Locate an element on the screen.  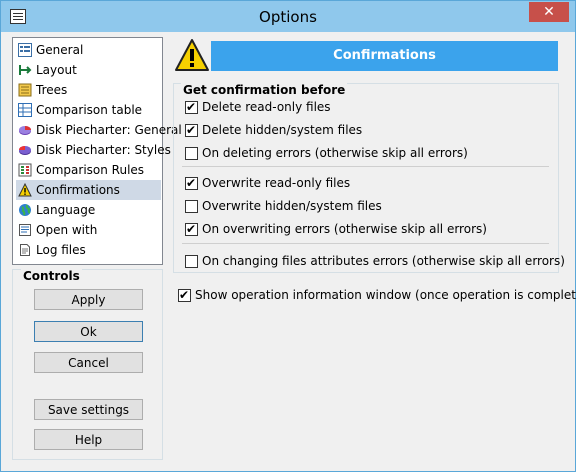
disk-piecharter-styles-icon is located at coordinates (25, 150).